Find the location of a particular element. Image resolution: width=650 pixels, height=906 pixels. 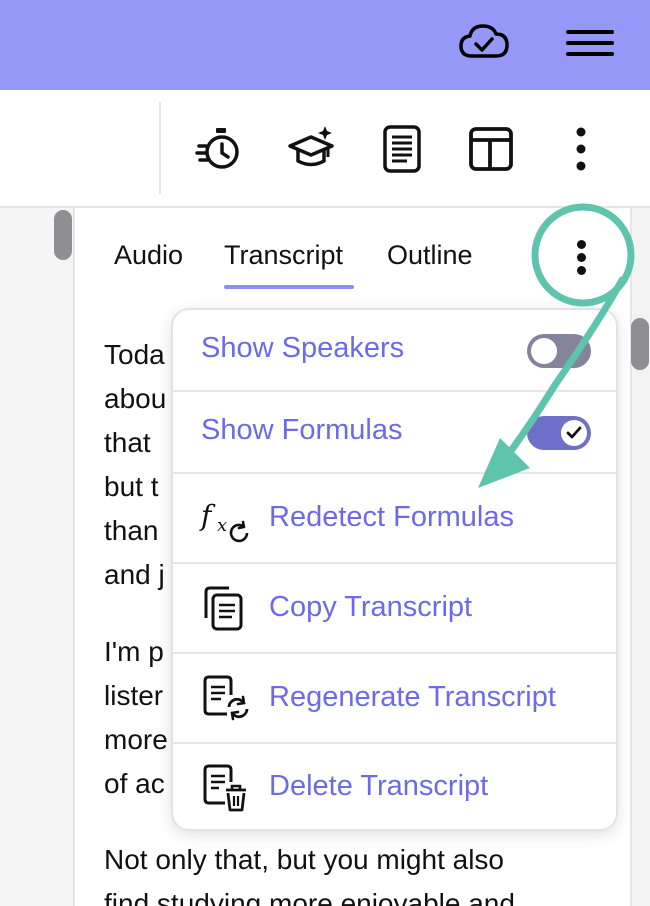

transcript-line: and j is located at coordinates (134, 574).